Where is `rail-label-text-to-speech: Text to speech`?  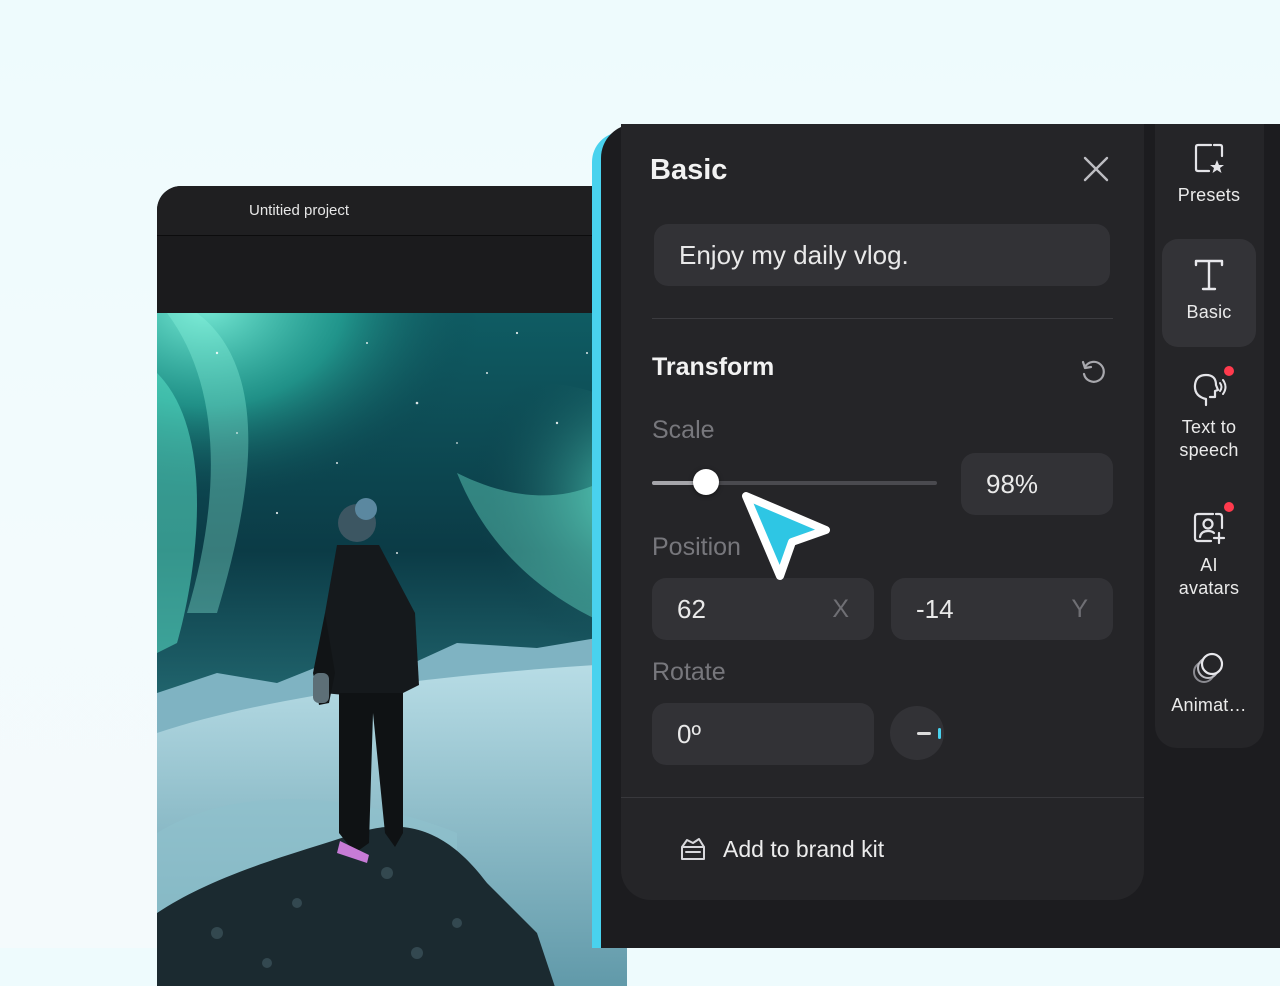 rail-label-text-to-speech: Text to speech is located at coordinates (1209, 438).